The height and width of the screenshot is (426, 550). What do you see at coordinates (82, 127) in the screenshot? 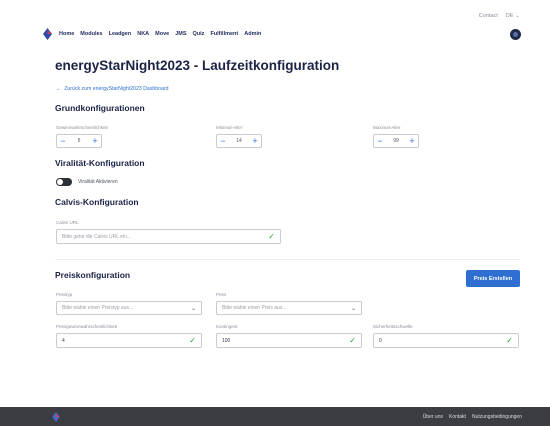
I see `win-probability-label: Gewinnwahrscheinlichkeit` at bounding box center [82, 127].